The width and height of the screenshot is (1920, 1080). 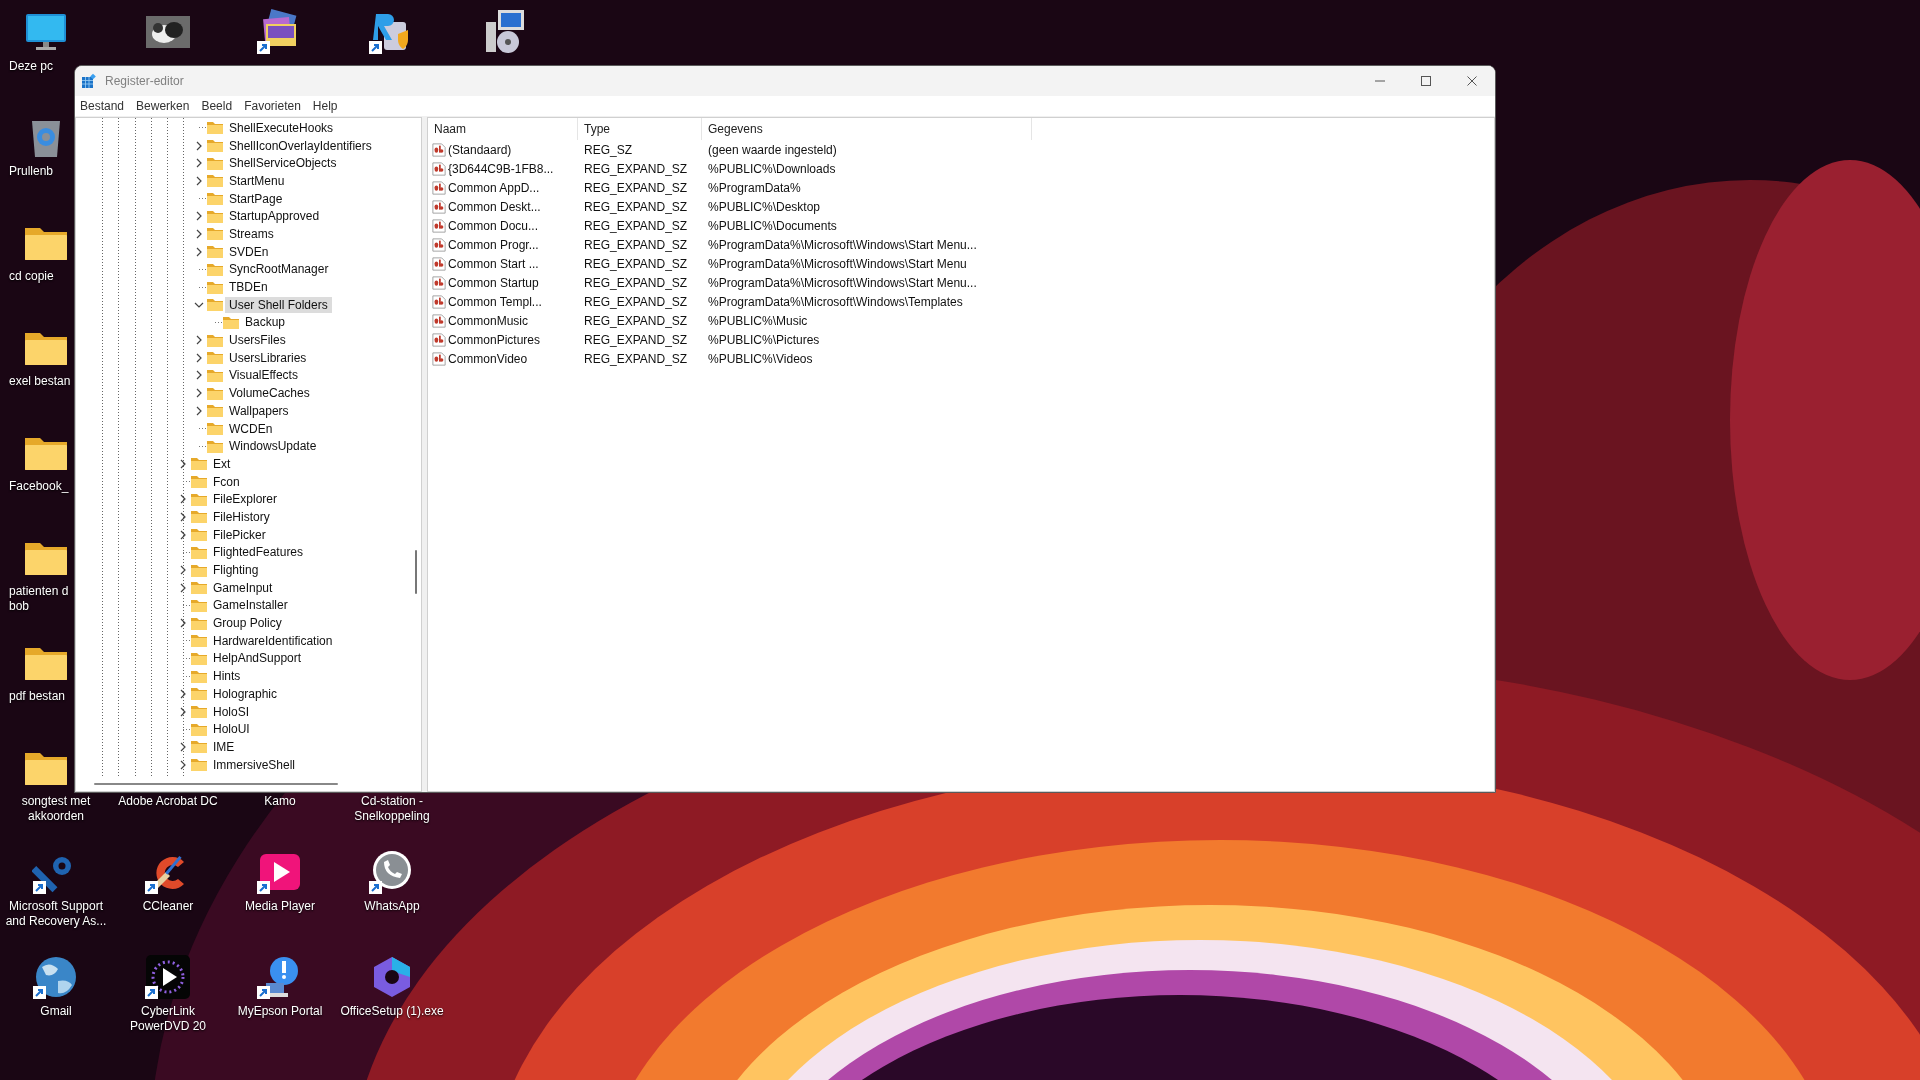 I want to click on tree-item: Ext, so click(x=222, y=463).